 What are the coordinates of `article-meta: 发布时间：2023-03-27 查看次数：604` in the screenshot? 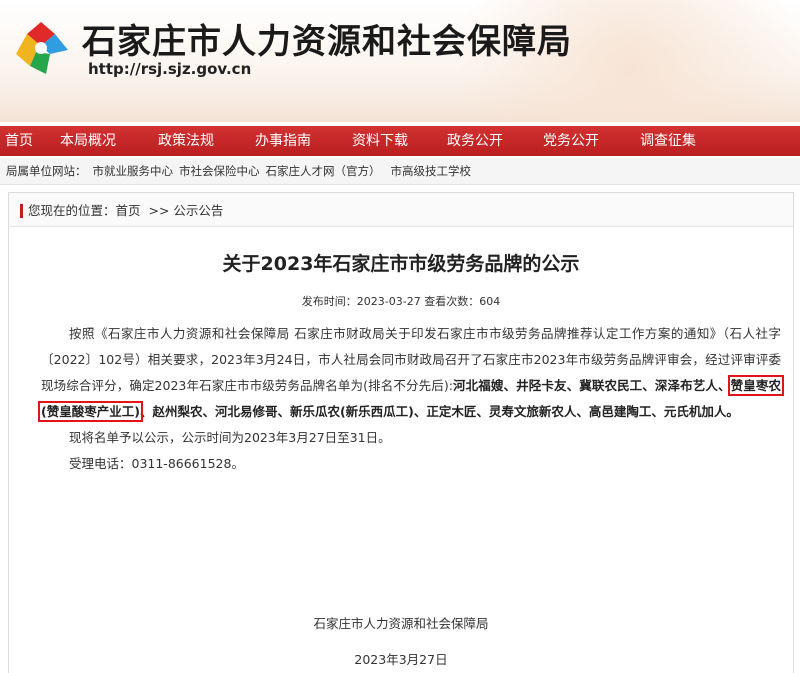 It's located at (401, 301).